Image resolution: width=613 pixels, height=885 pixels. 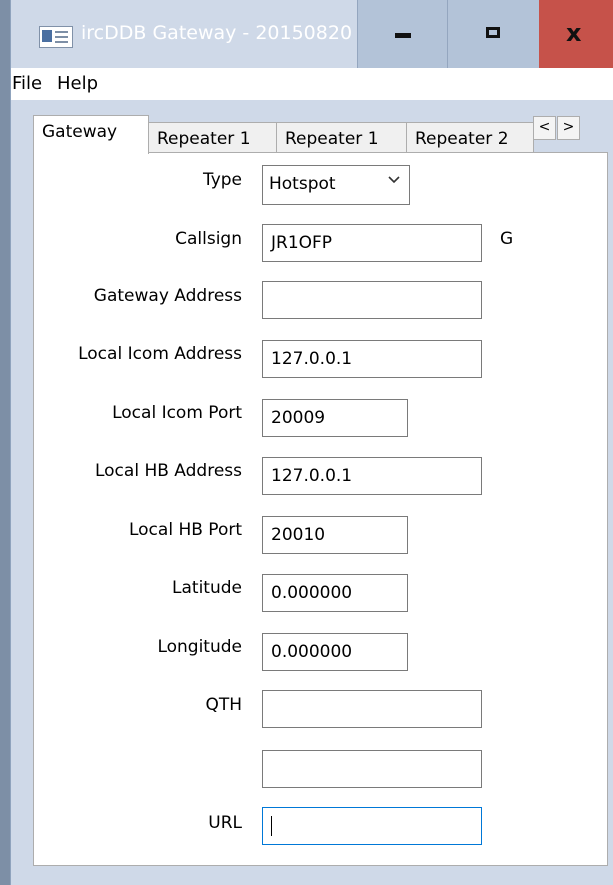 What do you see at coordinates (302, 184) in the screenshot?
I see `type-select-value: Hotspot` at bounding box center [302, 184].